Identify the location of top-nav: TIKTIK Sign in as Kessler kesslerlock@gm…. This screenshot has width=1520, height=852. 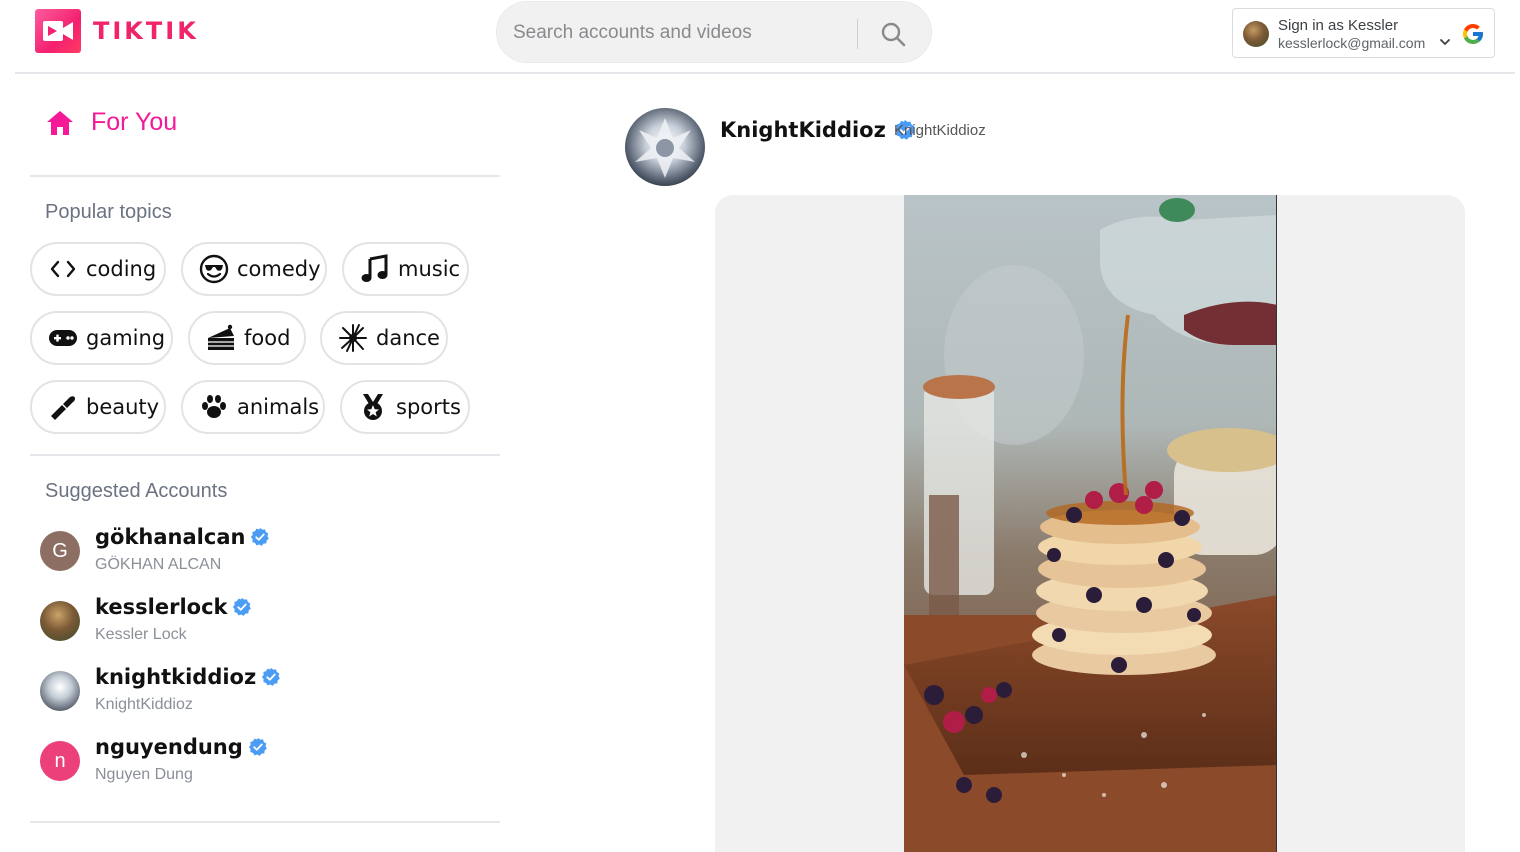
(765, 37).